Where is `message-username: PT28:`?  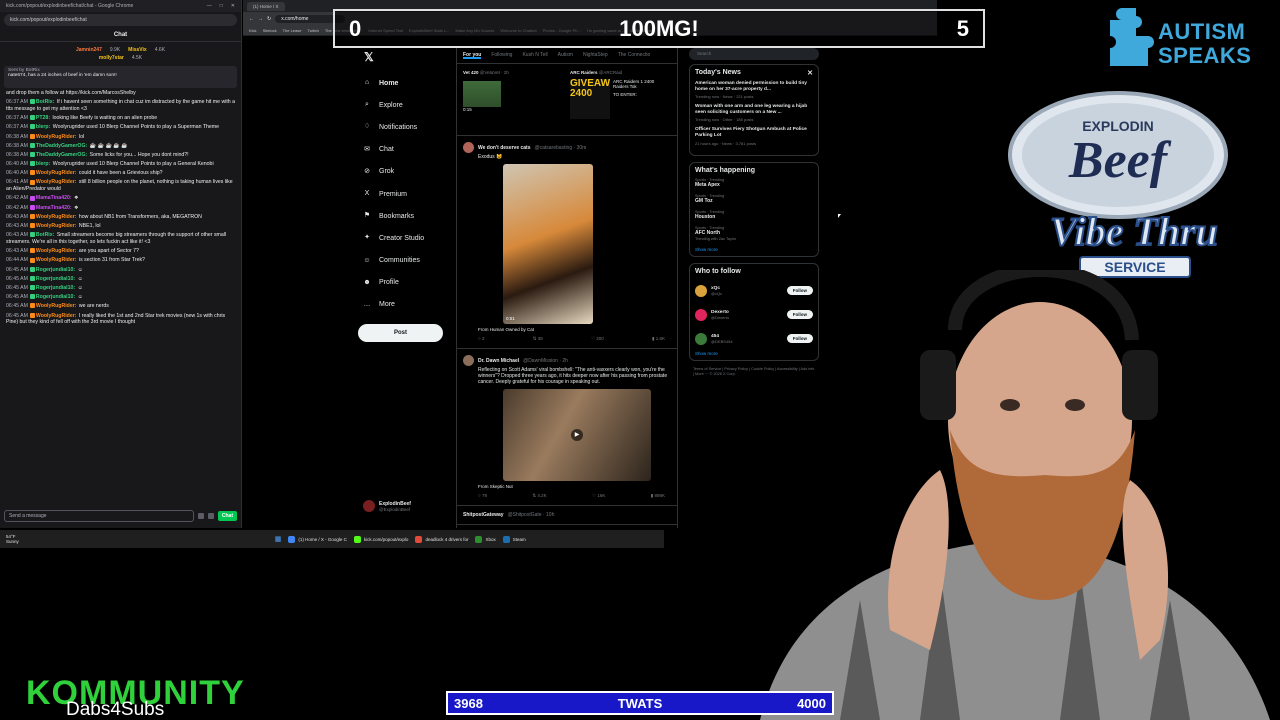
message-username: PT28: is located at coordinates (43, 118).